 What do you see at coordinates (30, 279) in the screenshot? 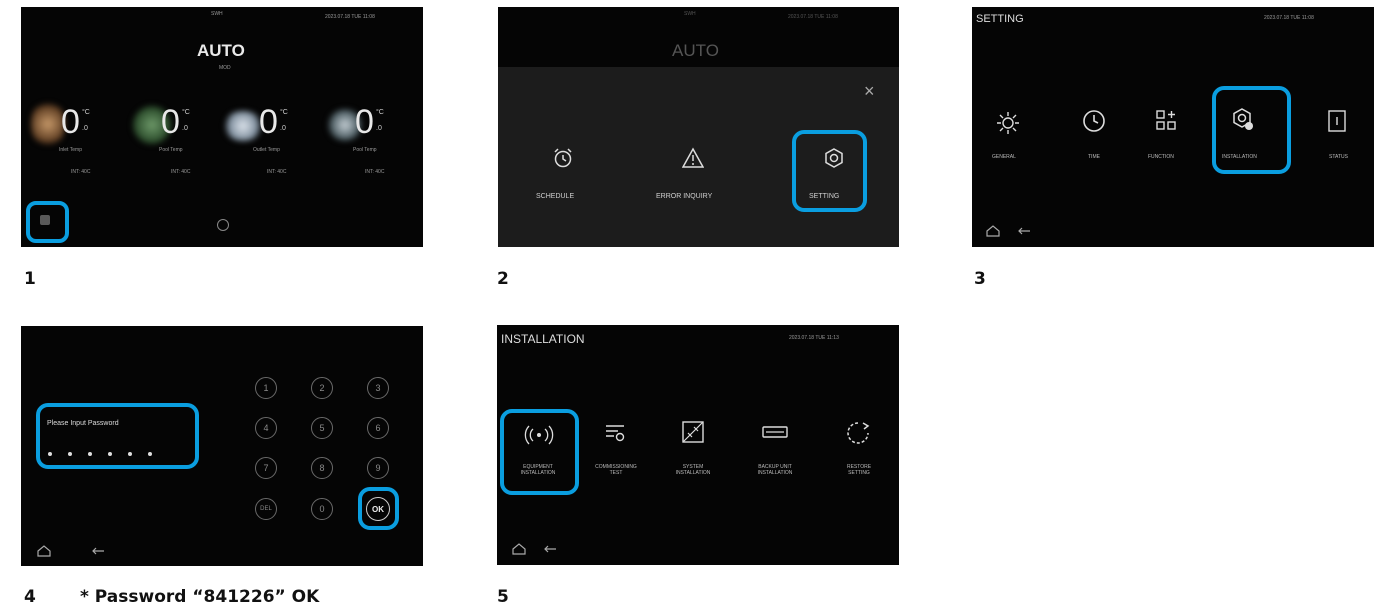
I see `step-number-1: 1` at bounding box center [30, 279].